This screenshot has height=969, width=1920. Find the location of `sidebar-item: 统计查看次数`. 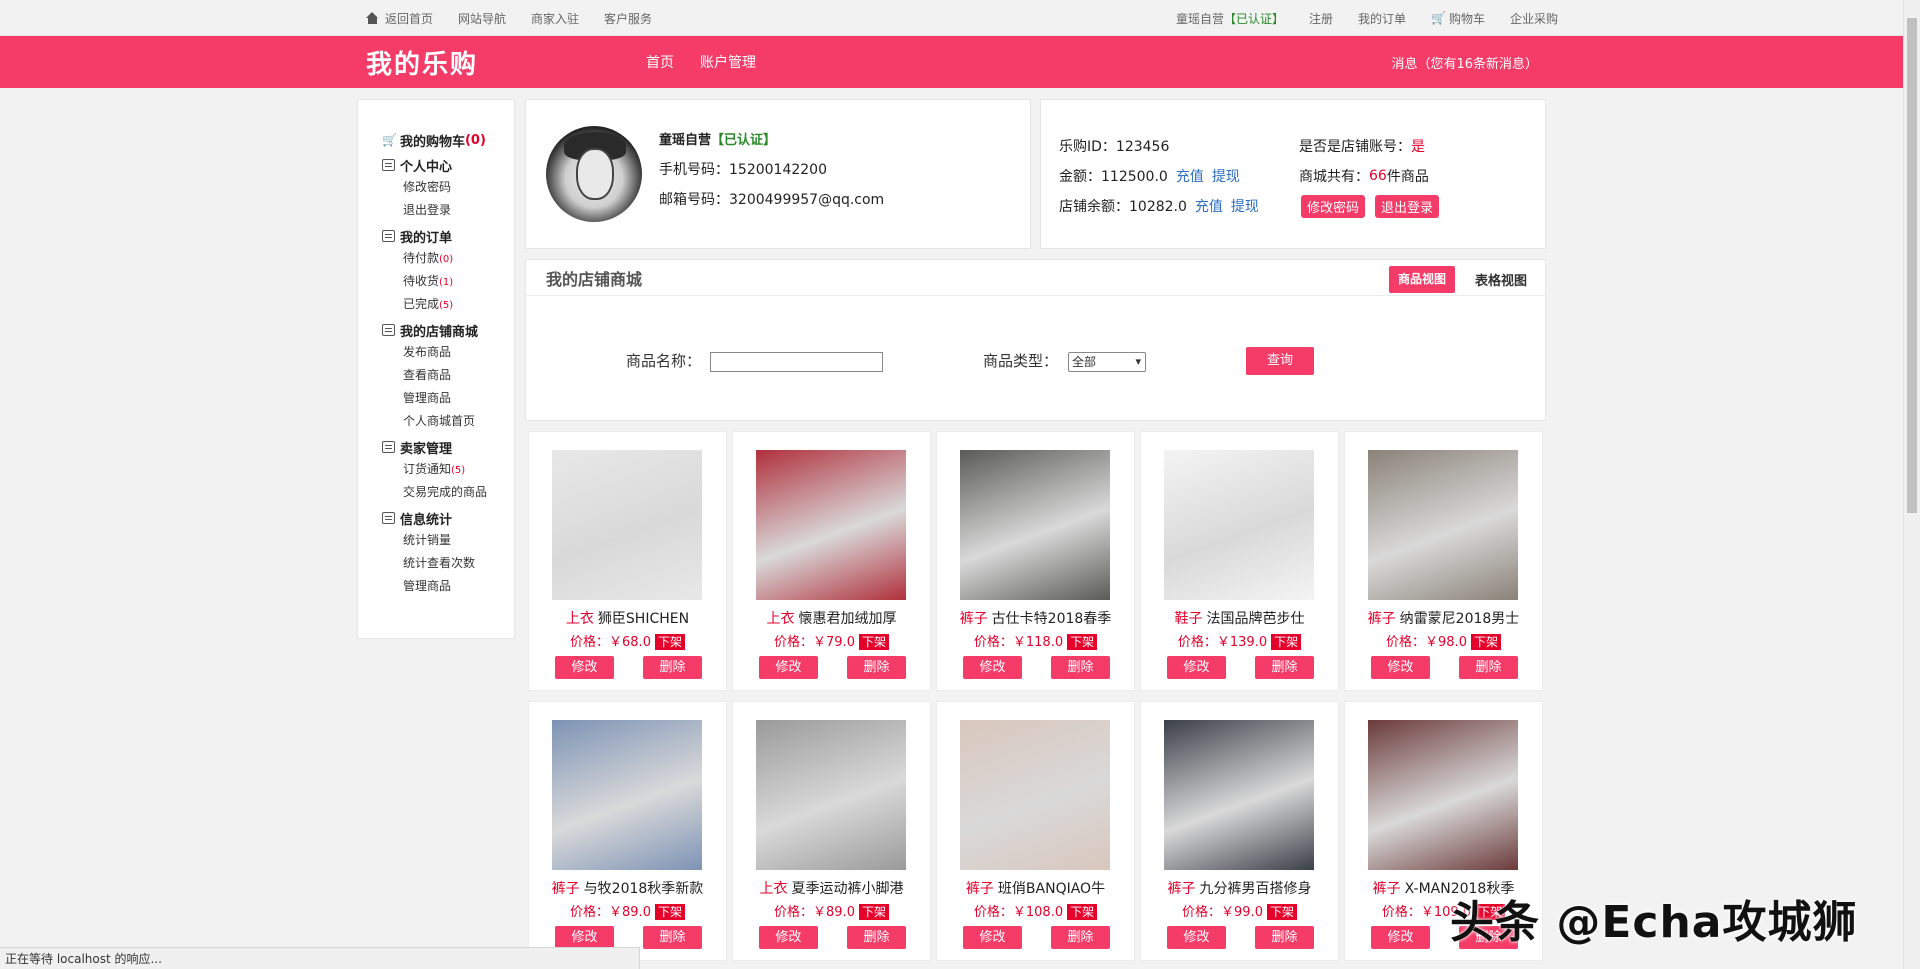

sidebar-item: 统计查看次数 is located at coordinates (448, 563).